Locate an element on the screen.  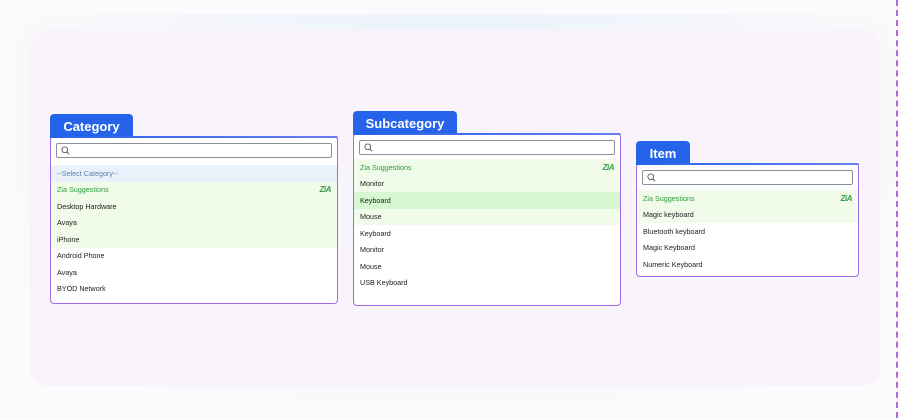
dropdown-option: Numeric Keyboard is located at coordinates (747, 264).